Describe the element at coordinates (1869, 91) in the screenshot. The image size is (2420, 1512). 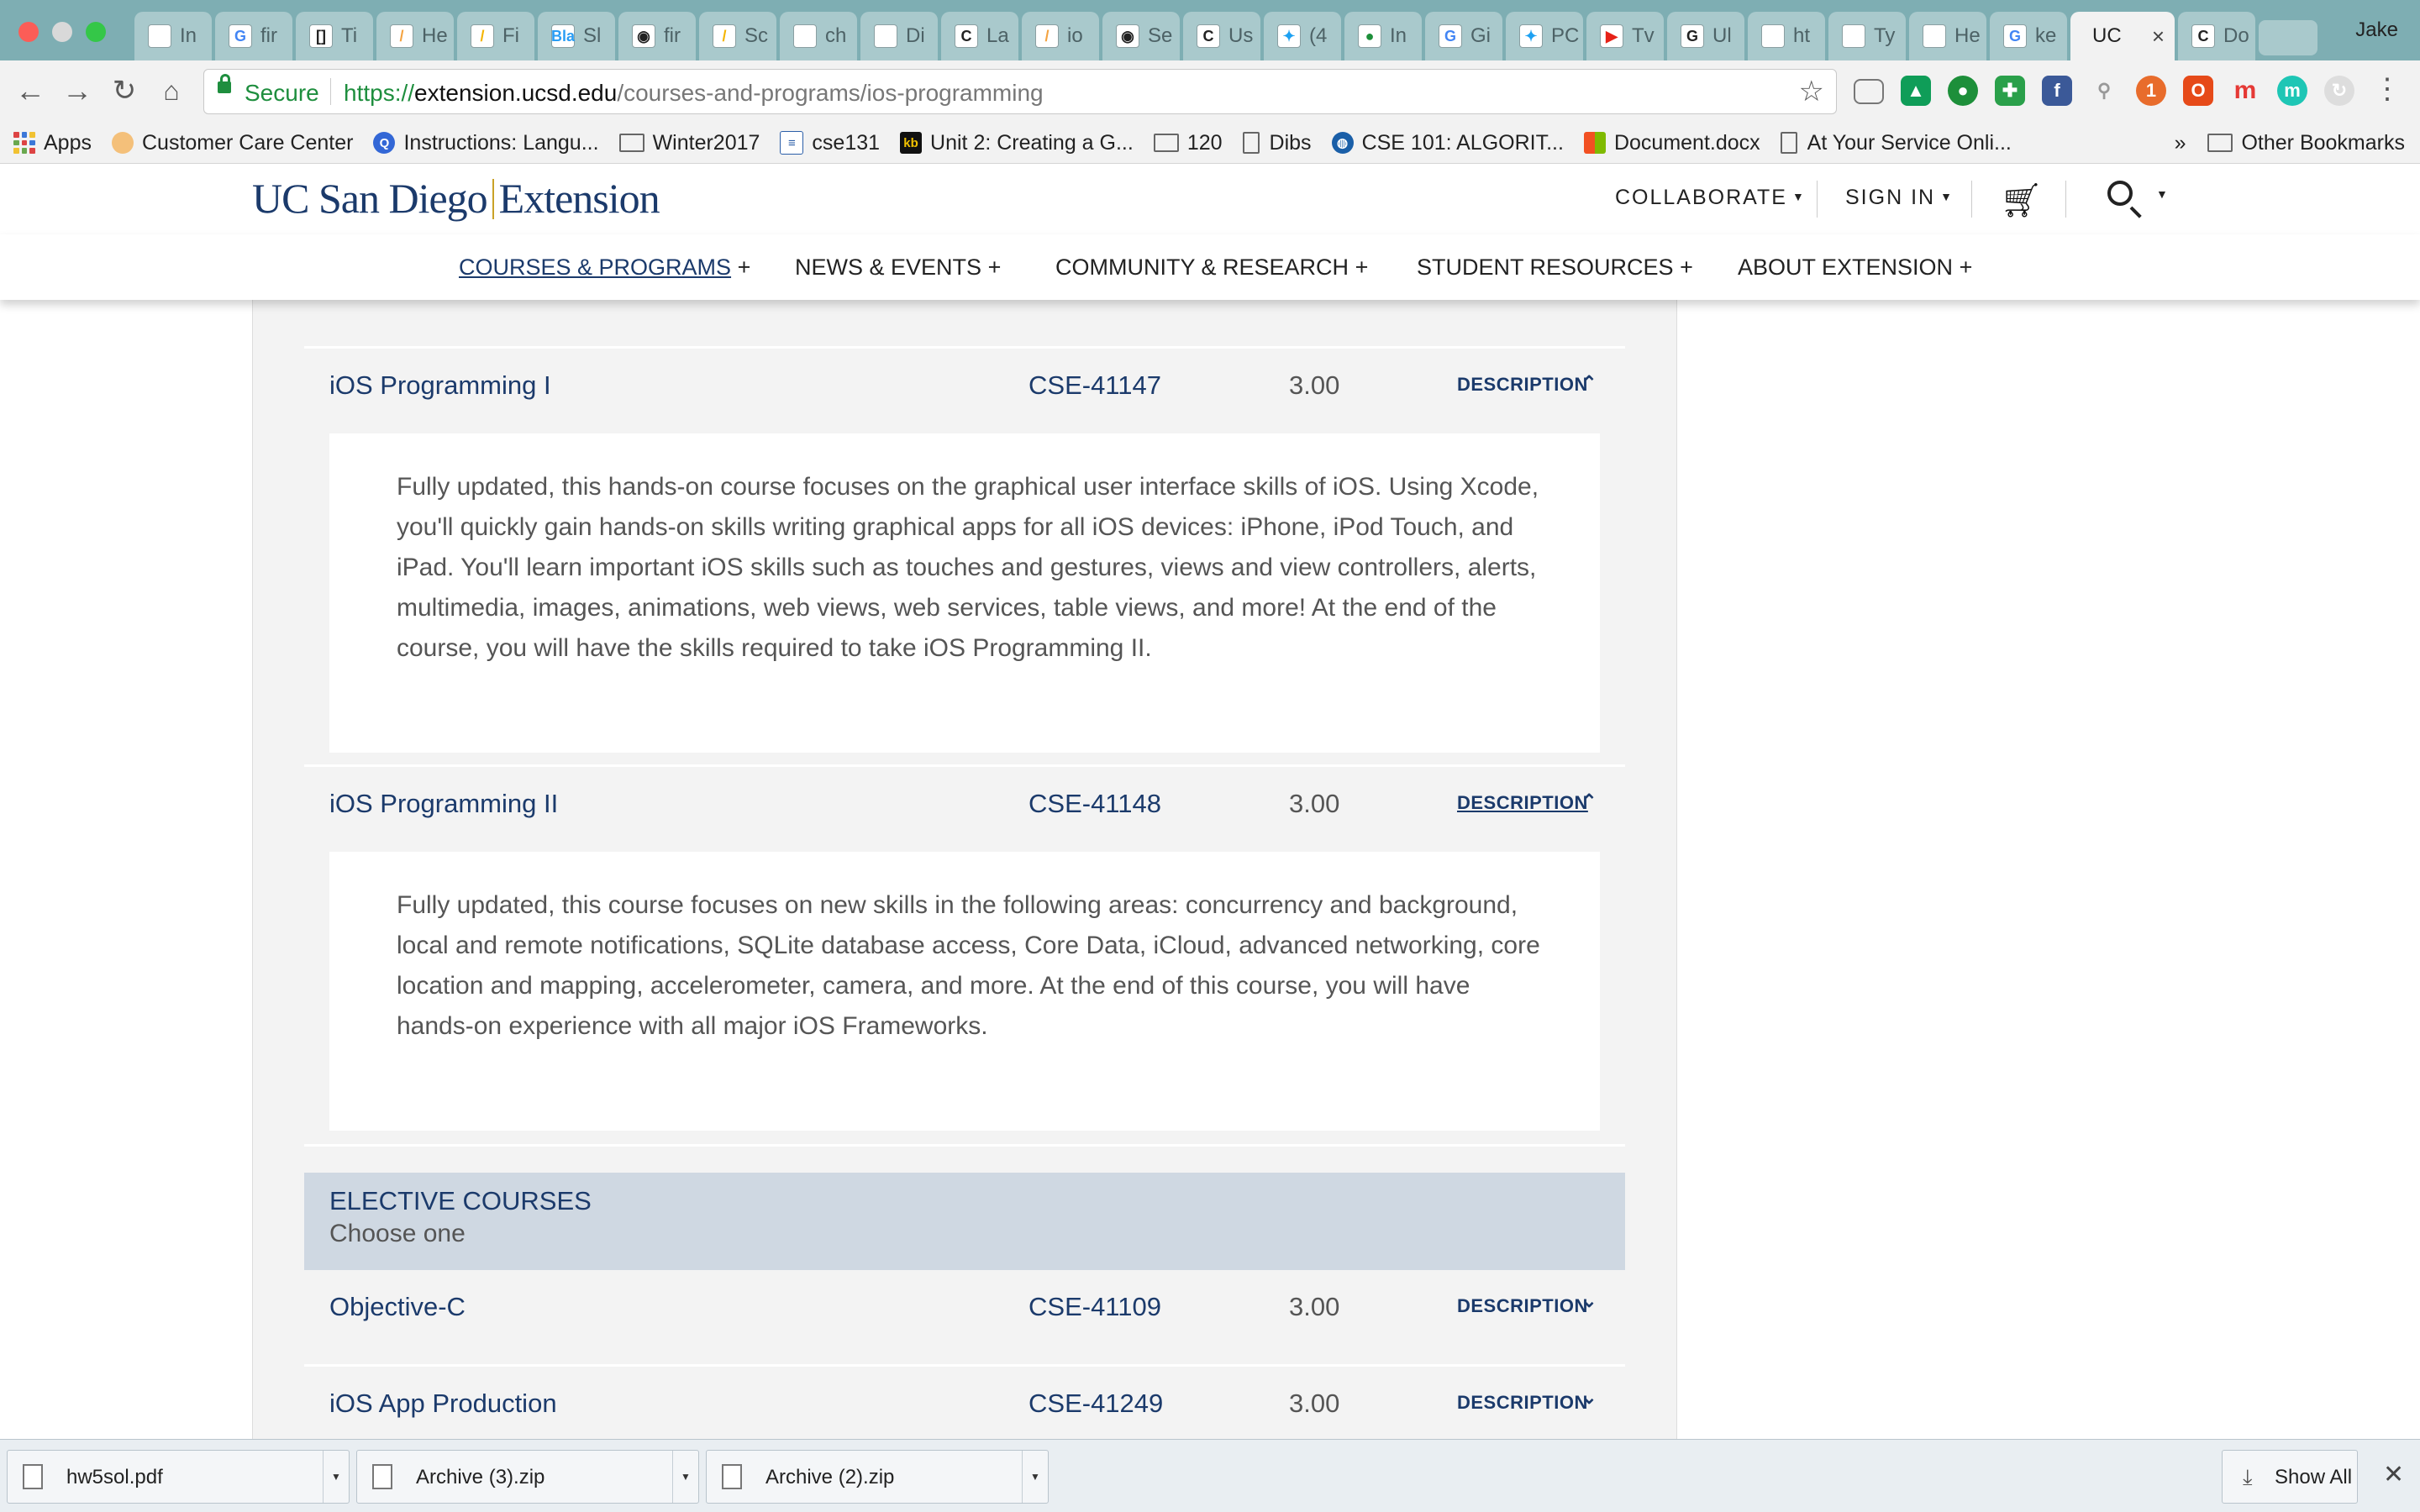
I see `cast-icon` at that location.